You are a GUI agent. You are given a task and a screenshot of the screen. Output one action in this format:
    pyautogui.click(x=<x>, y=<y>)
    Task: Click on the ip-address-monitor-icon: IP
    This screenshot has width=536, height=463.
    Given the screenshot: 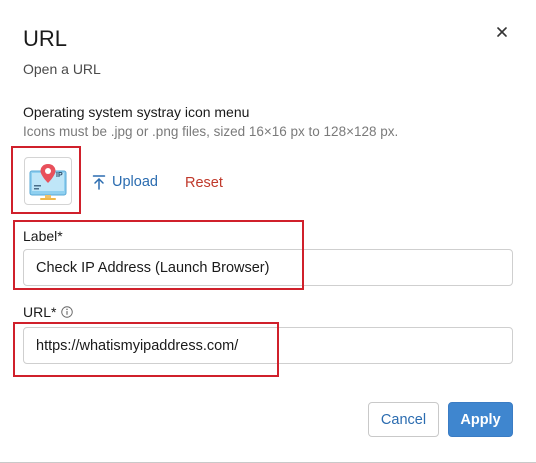 What is the action you would take?
    pyautogui.click(x=48, y=182)
    